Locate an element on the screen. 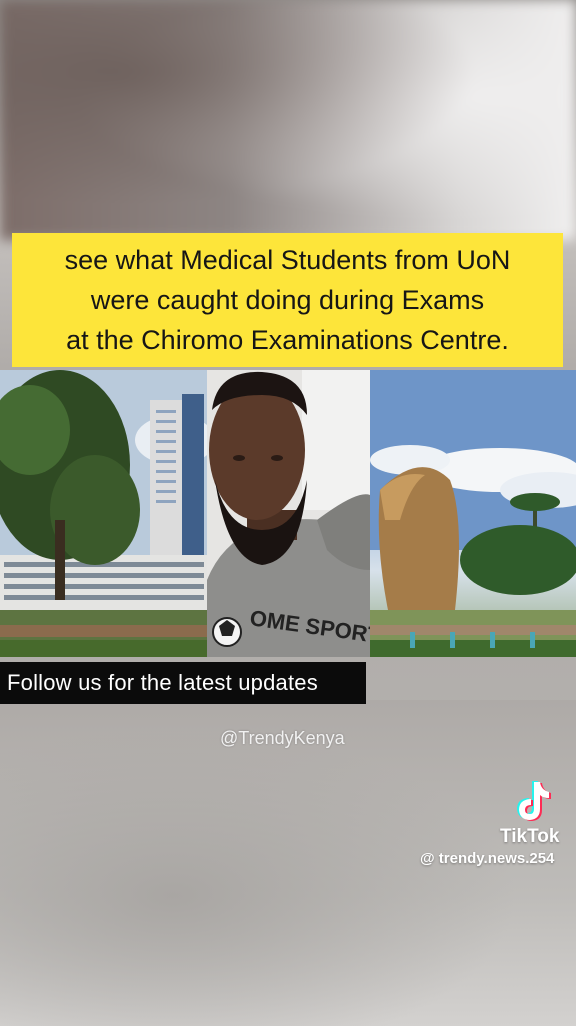 The width and height of the screenshot is (576, 1026). source-handle: @TrendyKenya is located at coordinates (282, 738).